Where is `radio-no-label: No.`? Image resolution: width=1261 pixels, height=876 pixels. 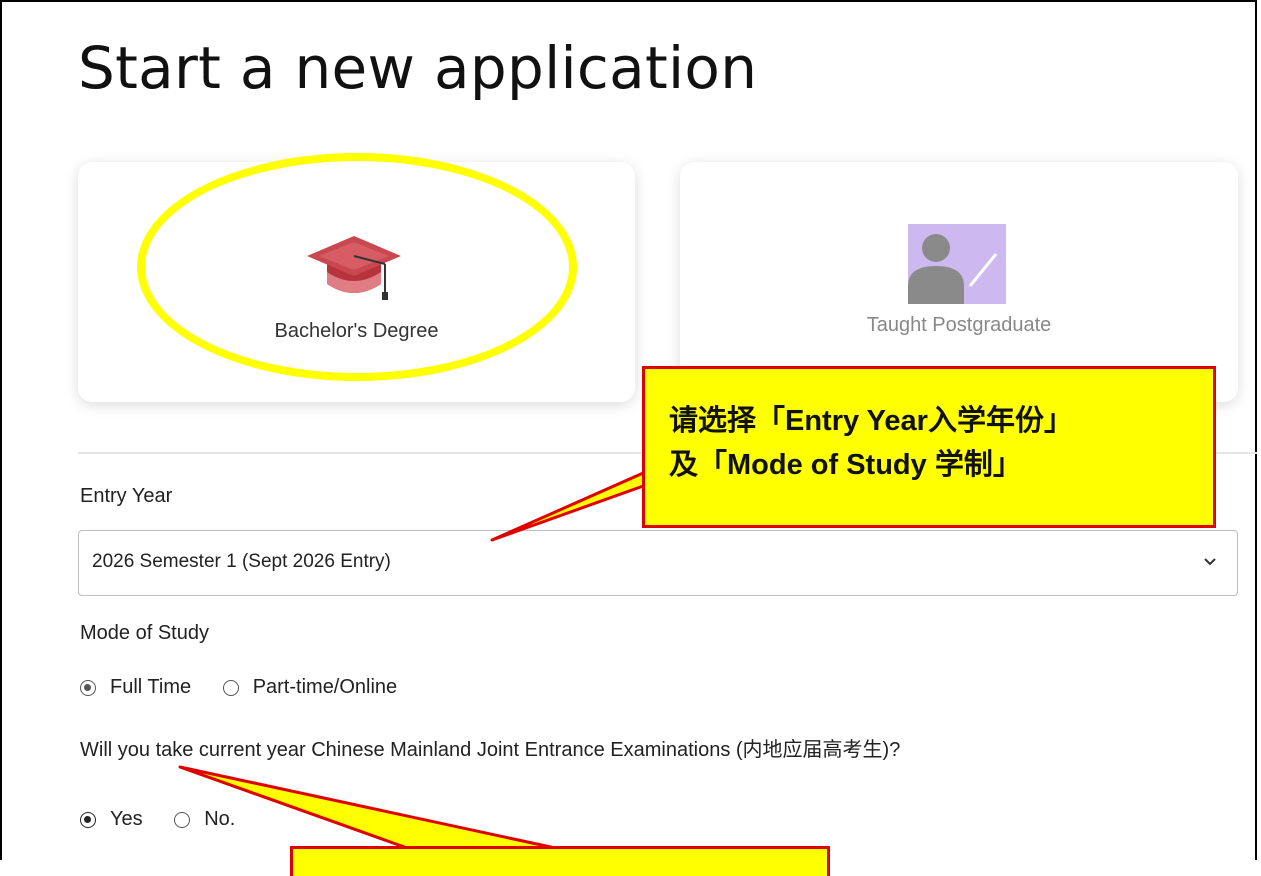
radio-no-label: No. is located at coordinates (220, 819).